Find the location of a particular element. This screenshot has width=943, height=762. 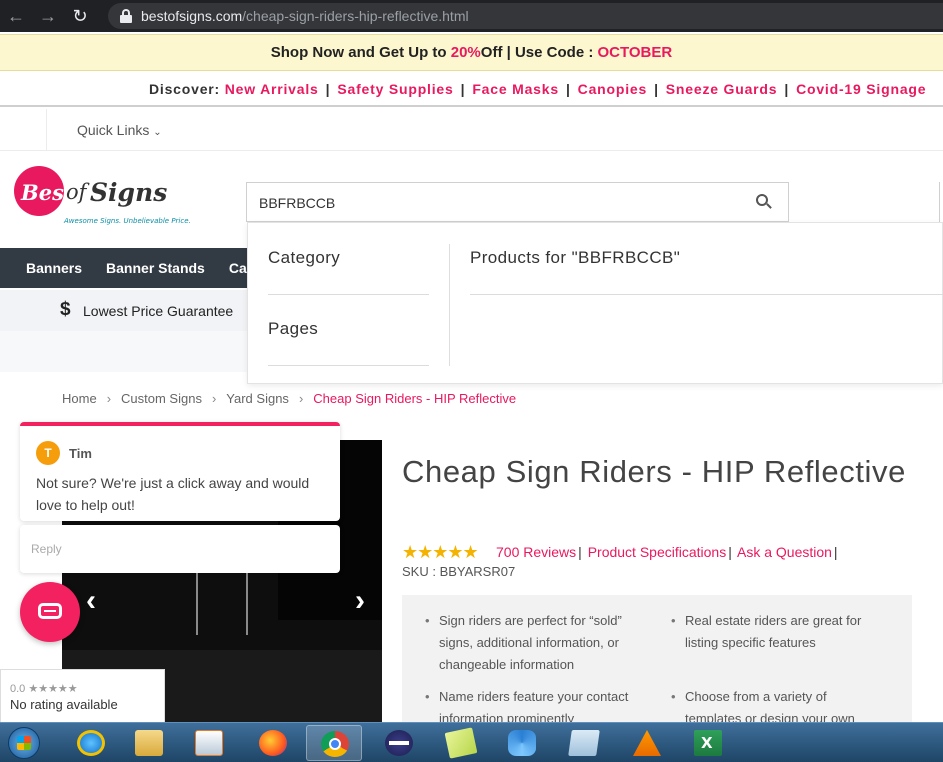

dropdown-column-divider is located at coordinates (449, 305).